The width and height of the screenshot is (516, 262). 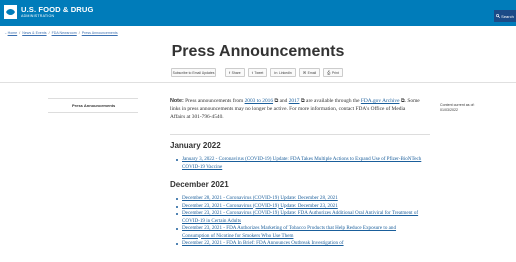 I want to click on logo-title: U.S. FOOD & DRUG, so click(x=57, y=9).